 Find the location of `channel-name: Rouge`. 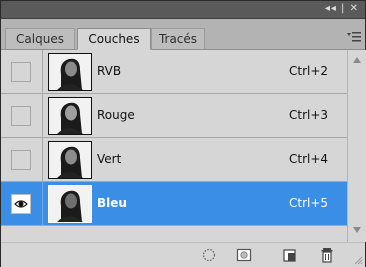

channel-name: Rouge is located at coordinates (116, 115).